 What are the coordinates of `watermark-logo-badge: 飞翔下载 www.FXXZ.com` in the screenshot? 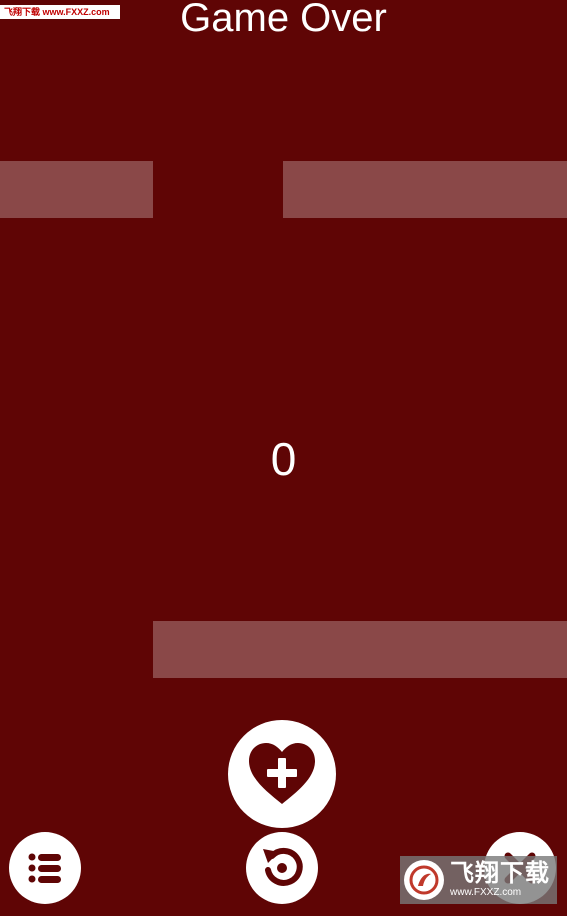 It's located at (478, 880).